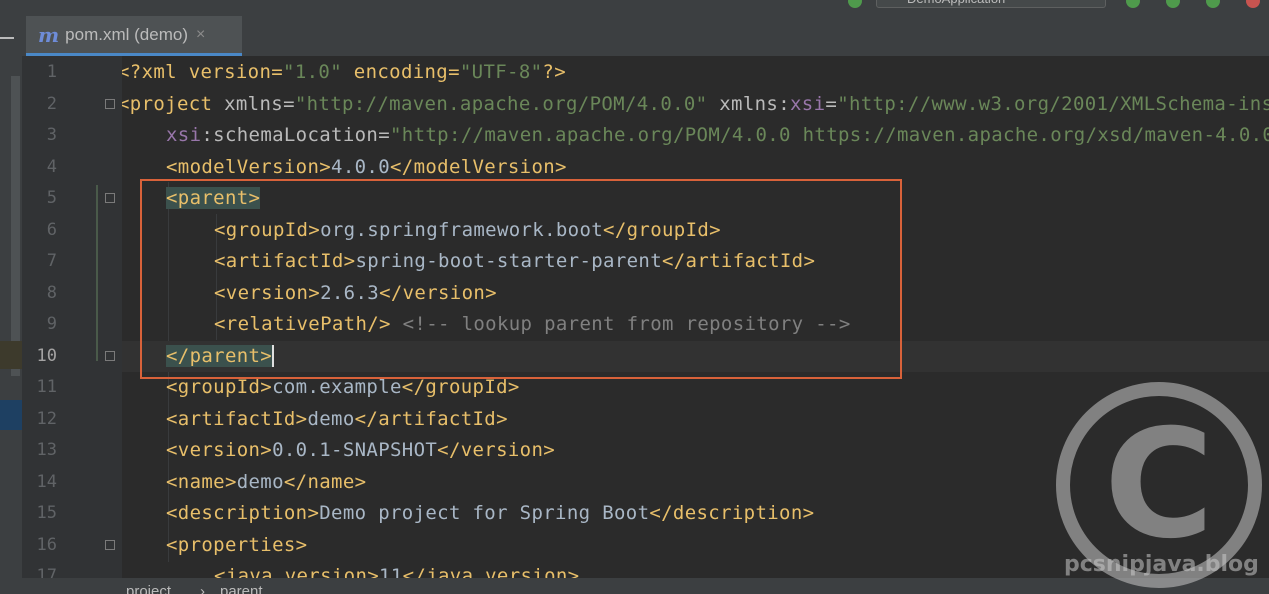 This screenshot has height=594, width=1269. I want to click on build-icon, so click(855, 4).